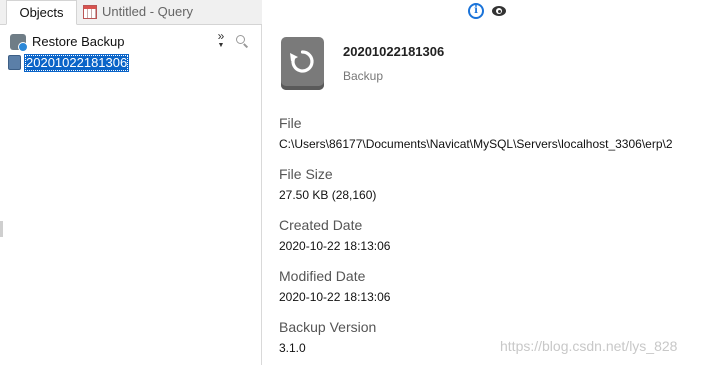  Describe the element at coordinates (131, 42) in the screenshot. I see `objects-toolbar: Restore Backup » ▼` at that location.